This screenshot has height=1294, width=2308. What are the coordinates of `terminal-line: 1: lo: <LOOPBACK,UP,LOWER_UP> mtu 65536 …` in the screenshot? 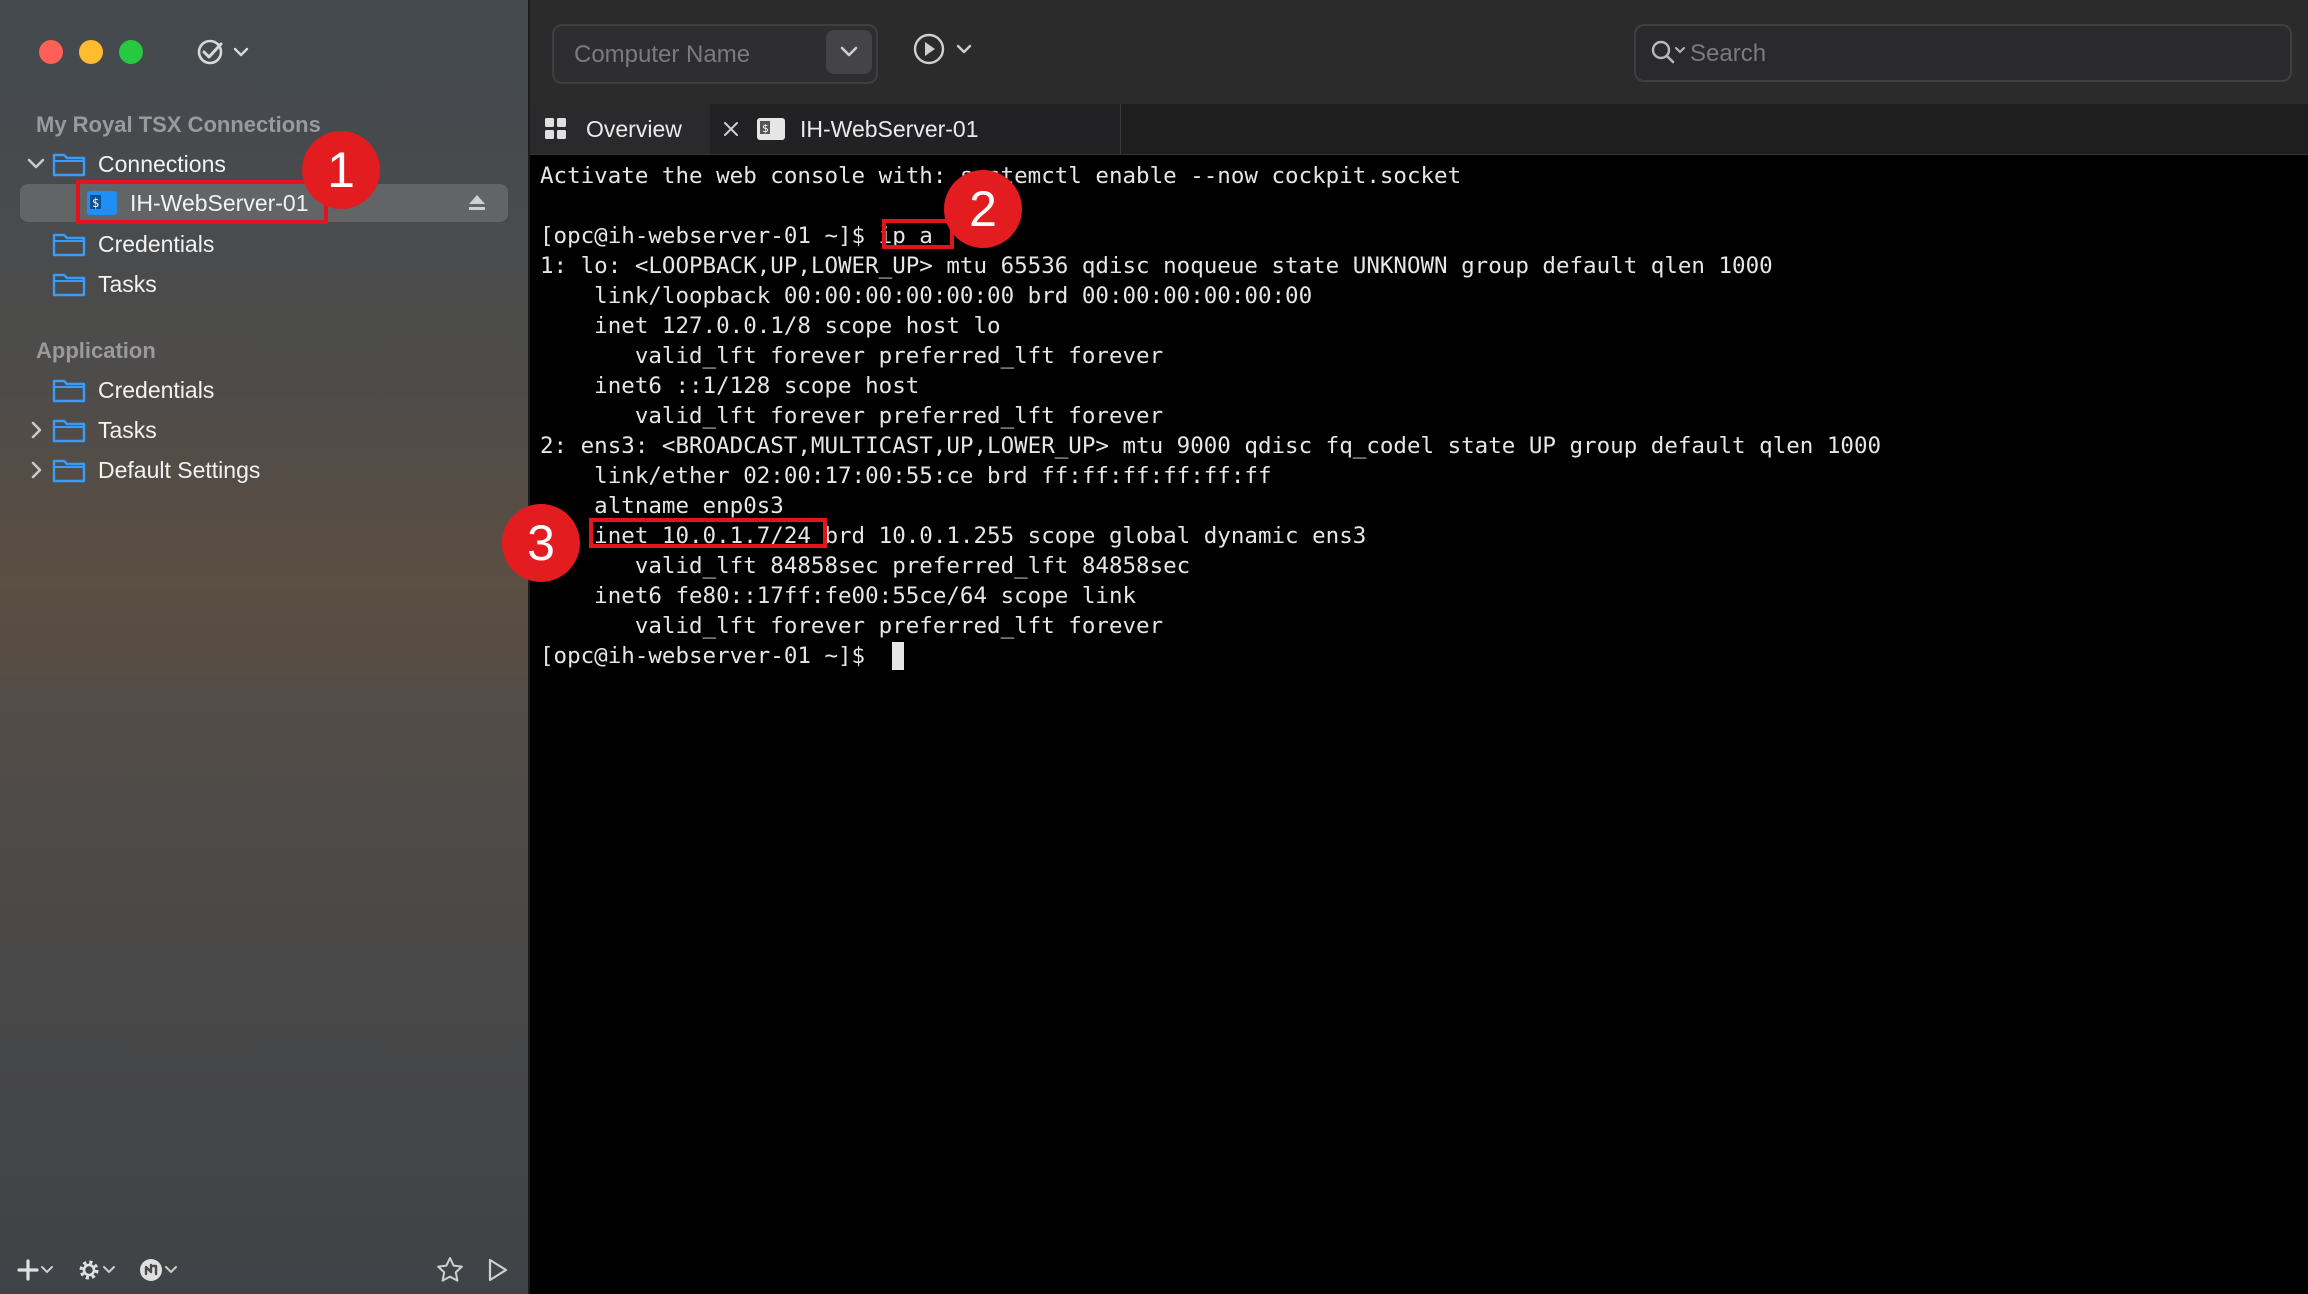 It's located at (1156, 266).